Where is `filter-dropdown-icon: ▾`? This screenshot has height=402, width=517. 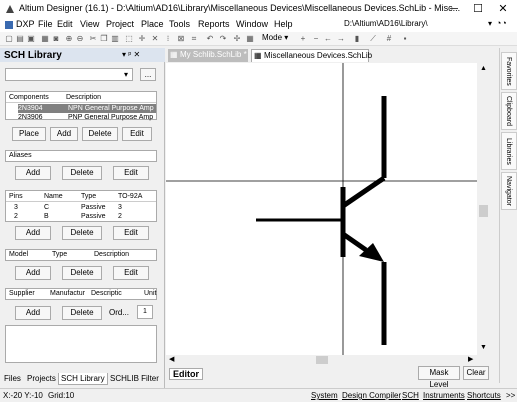 filter-dropdown-icon: ▾ is located at coordinates (126, 74).